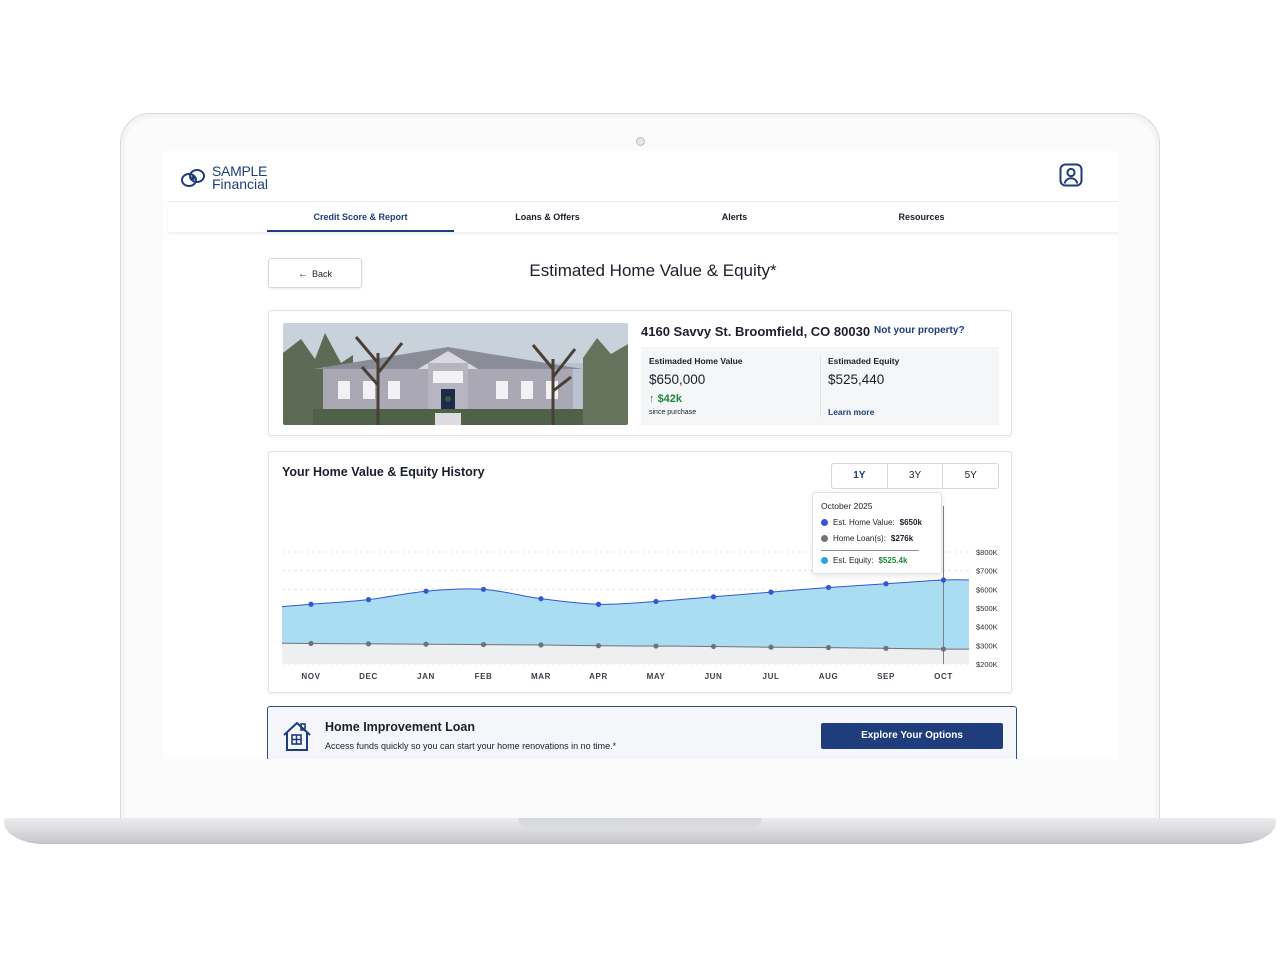 This screenshot has width=1280, height=960. I want to click on house-icon, so click(297, 736).